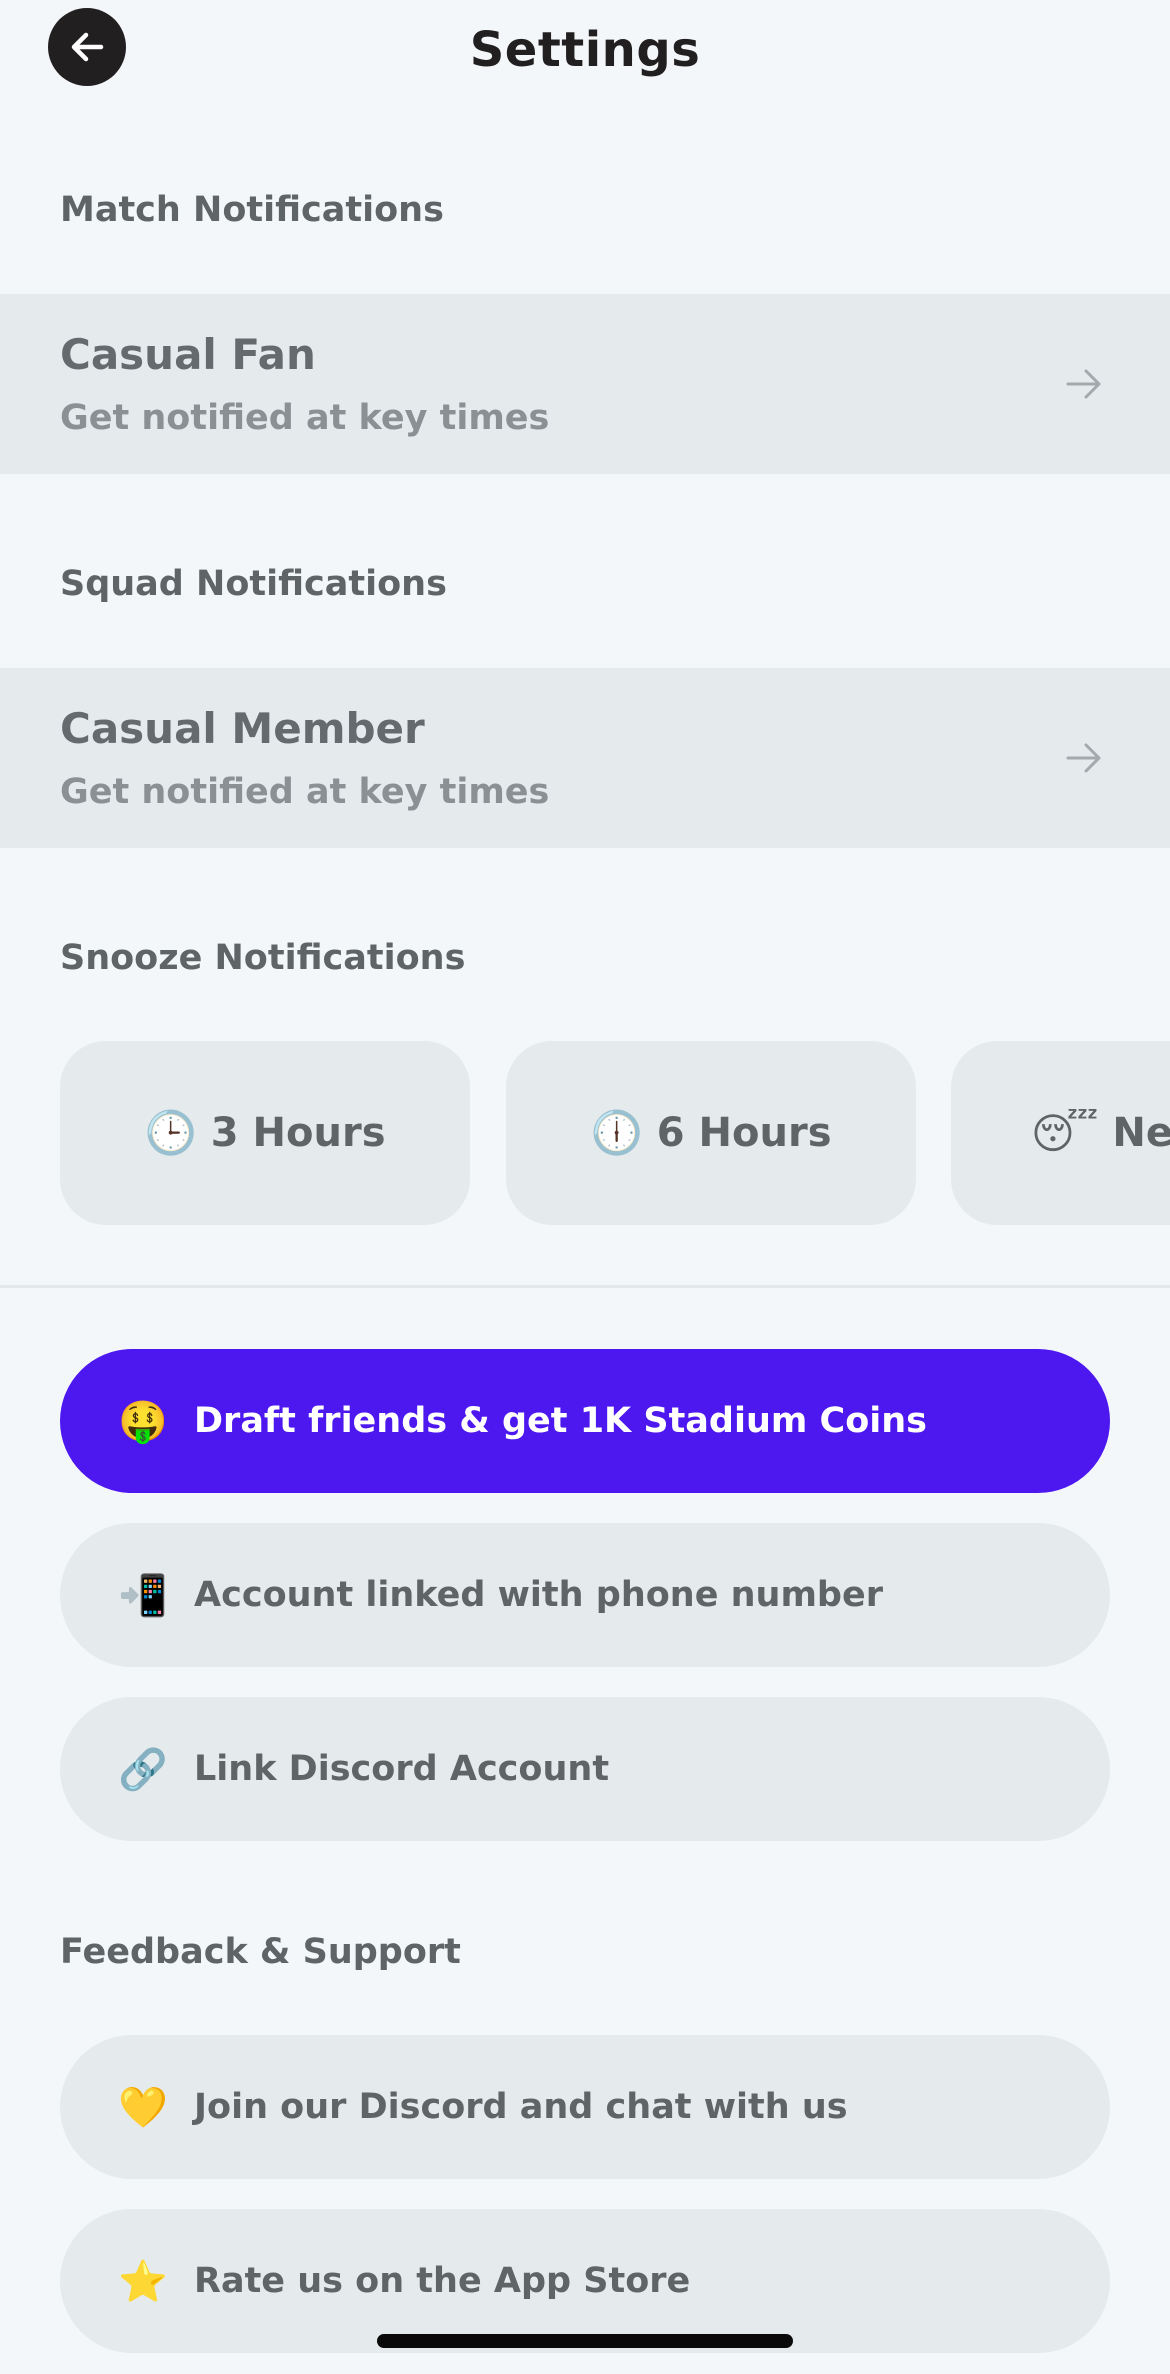  I want to click on squad-notification-description: Get notified at key times, so click(305, 792).